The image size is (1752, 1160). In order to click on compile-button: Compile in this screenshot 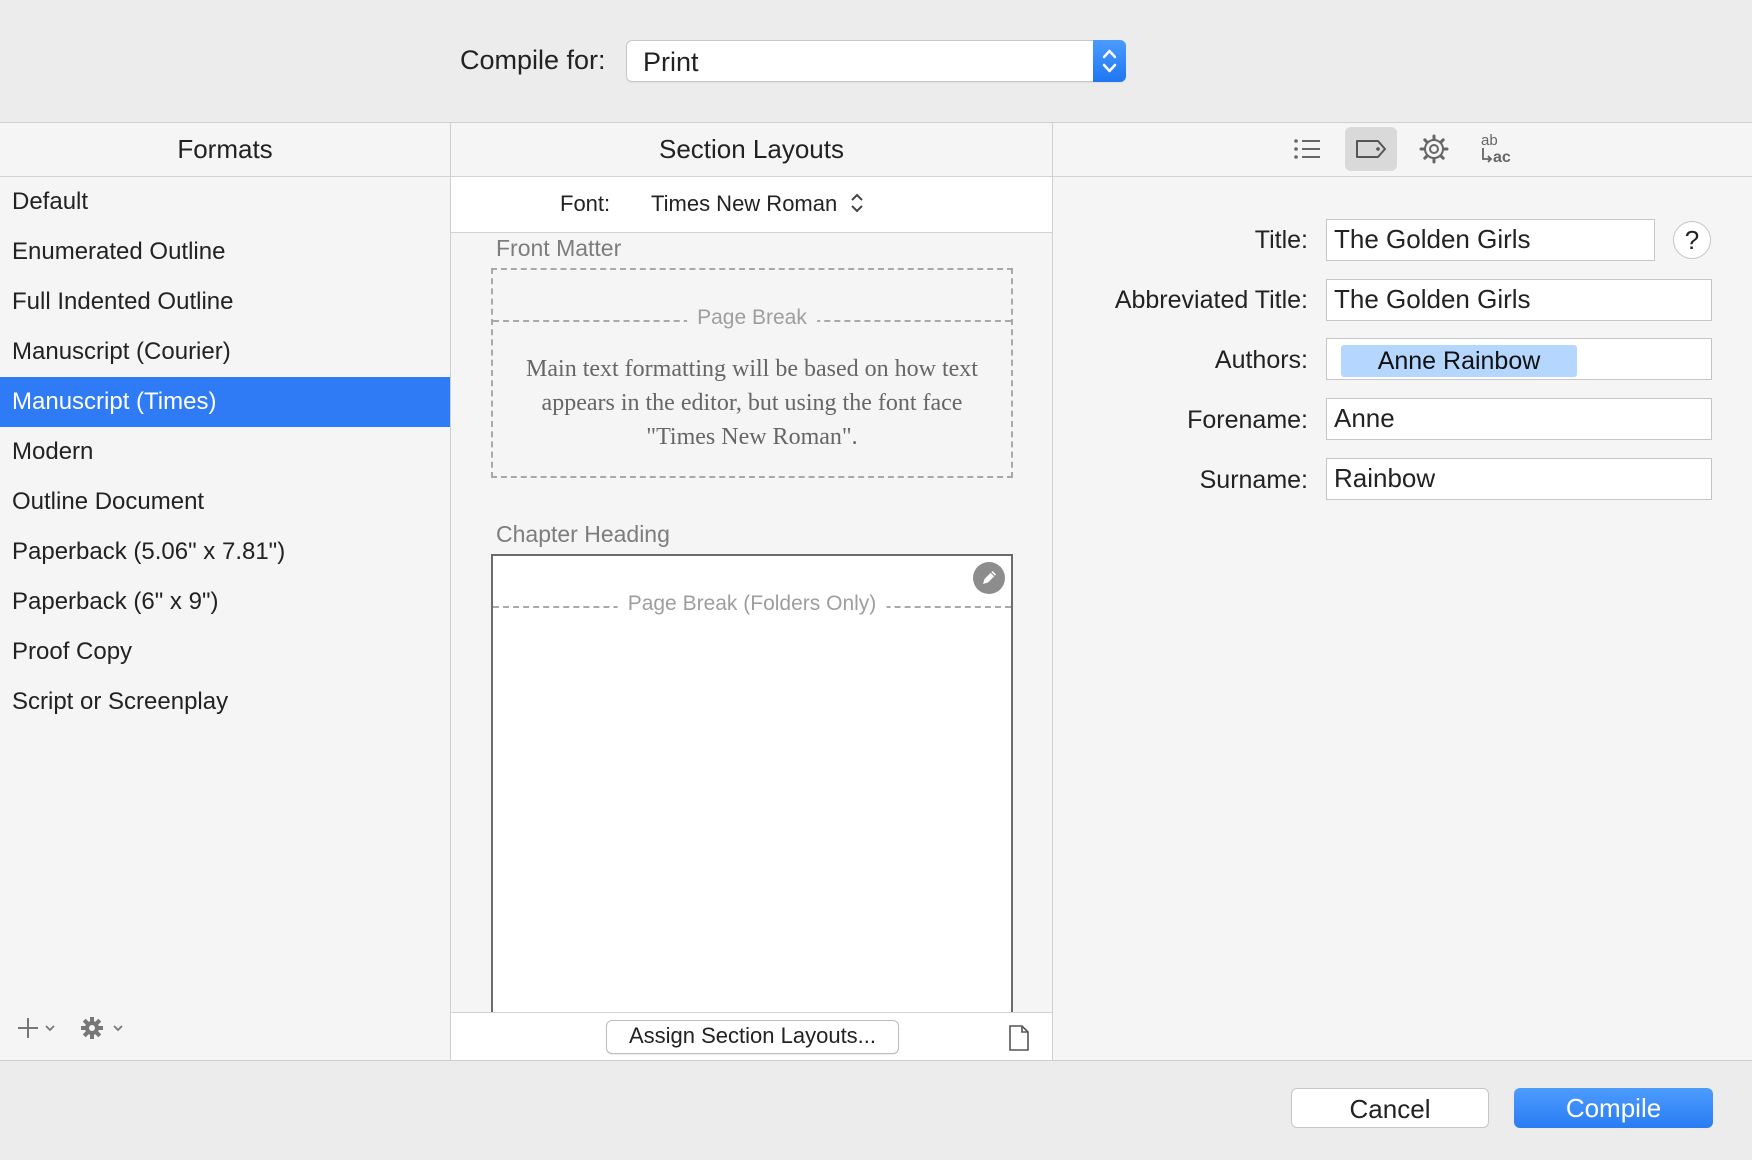, I will do `click(1613, 1108)`.